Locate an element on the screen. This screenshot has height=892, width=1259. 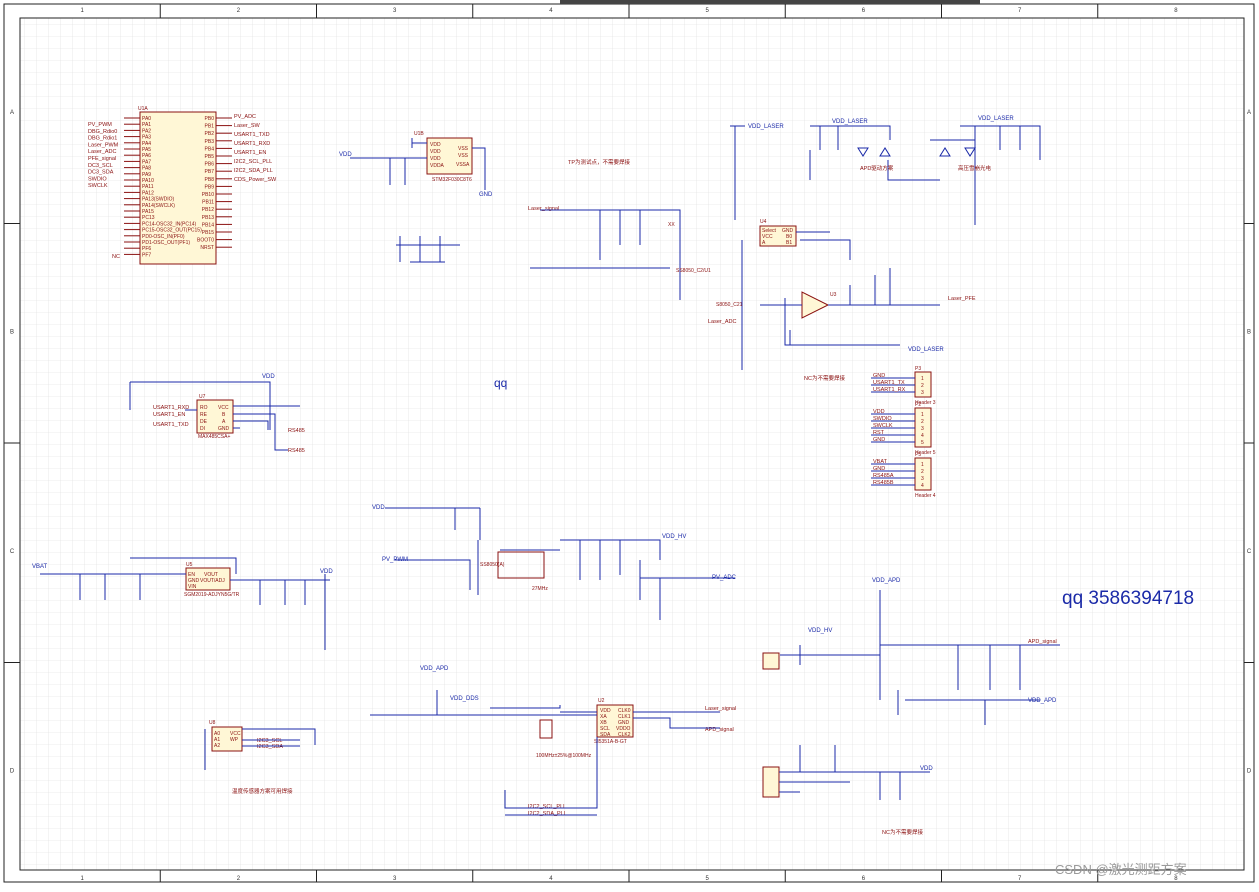
mcu-pin-name: PA12 is located at coordinates (148, 193).